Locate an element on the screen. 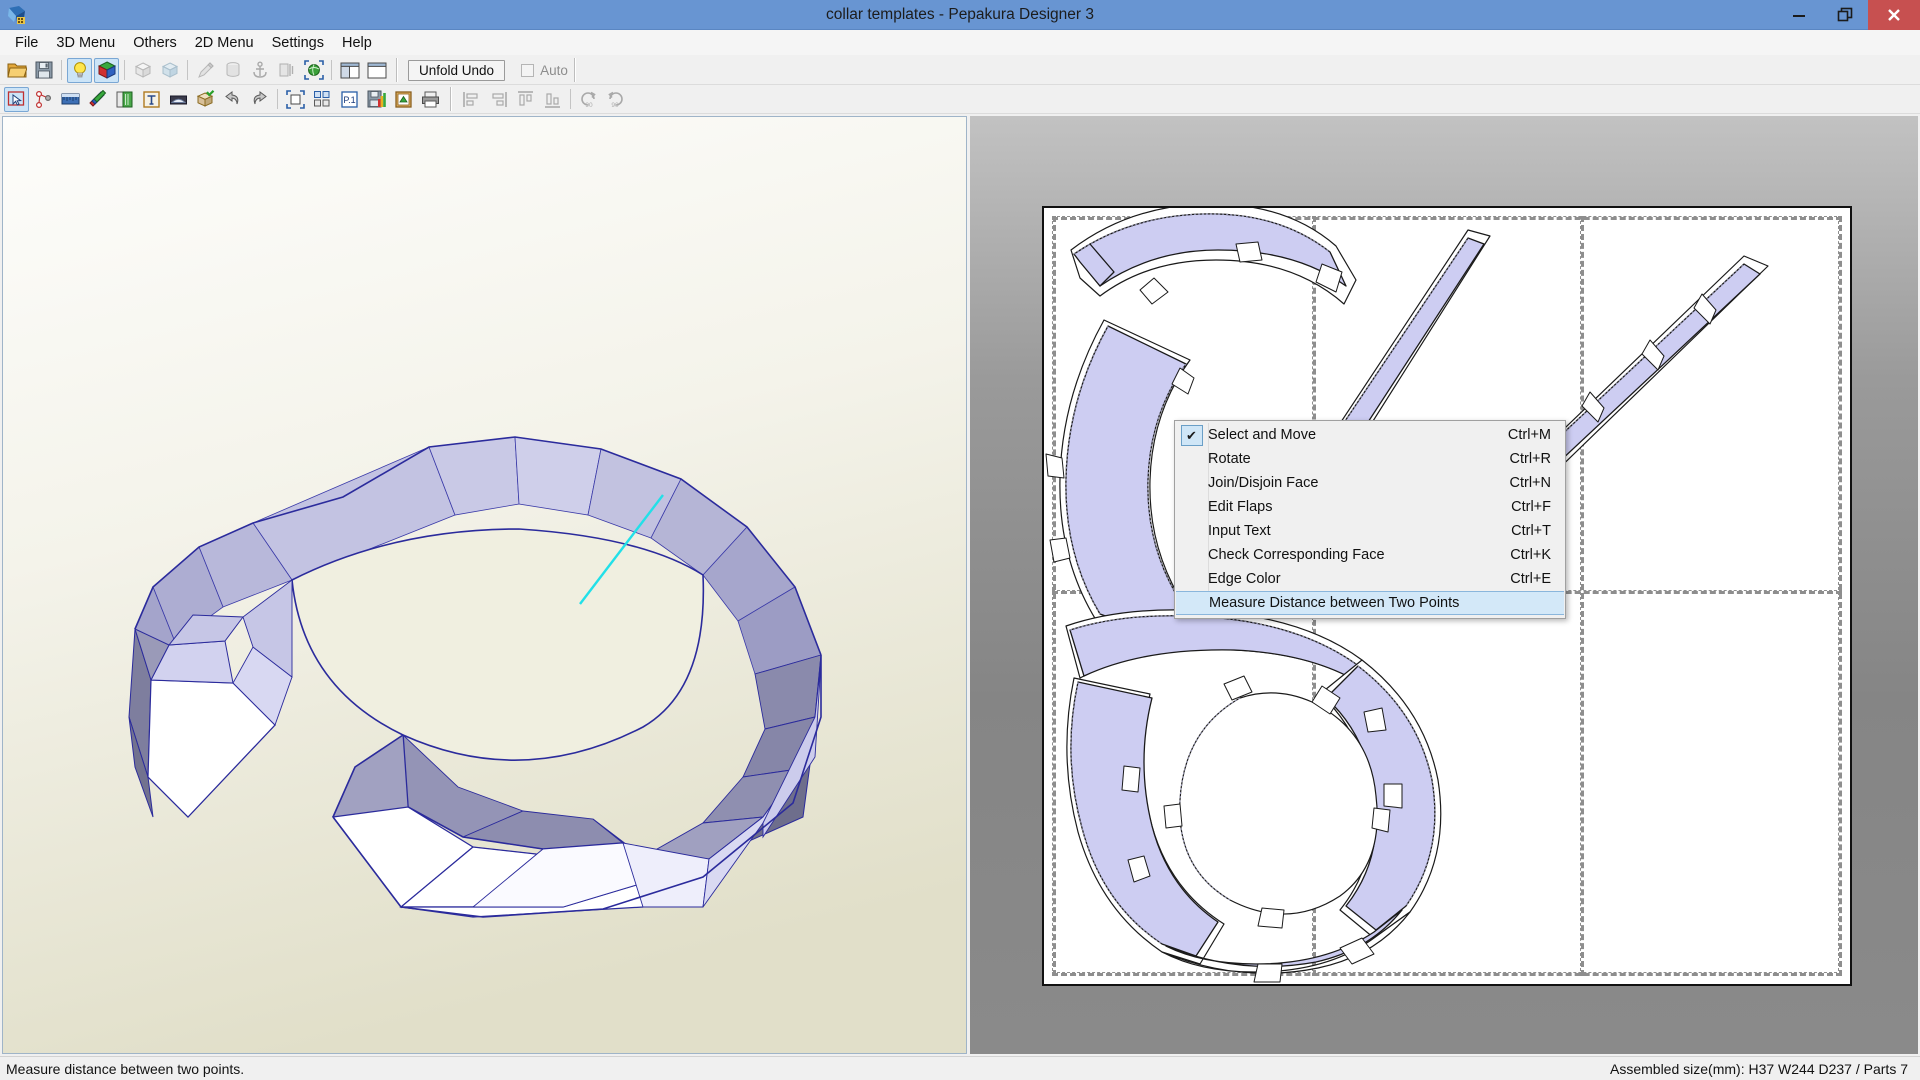 Image resolution: width=1920 pixels, height=1080 pixels. edit-flaps-icon is located at coordinates (178, 99).